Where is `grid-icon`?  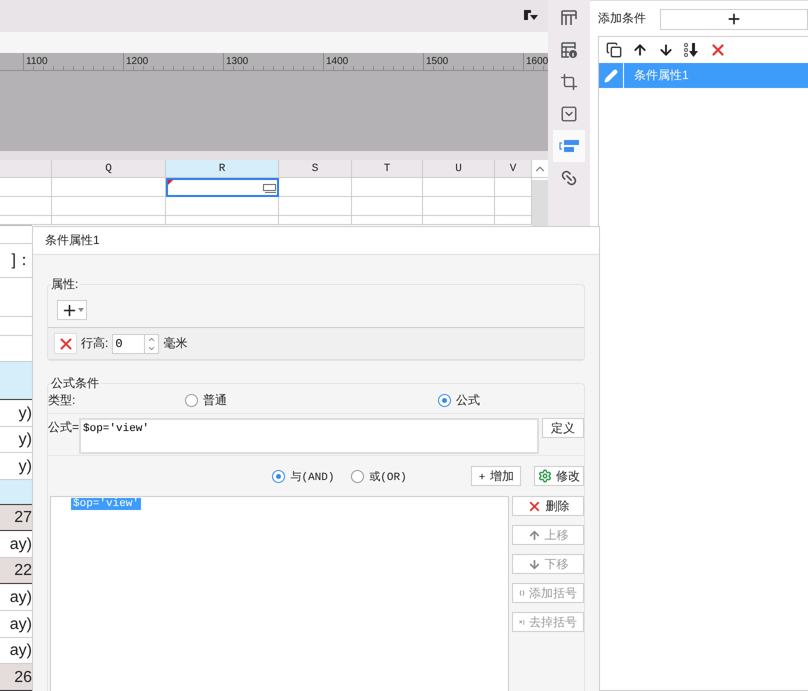
grid-icon is located at coordinates (569, 18).